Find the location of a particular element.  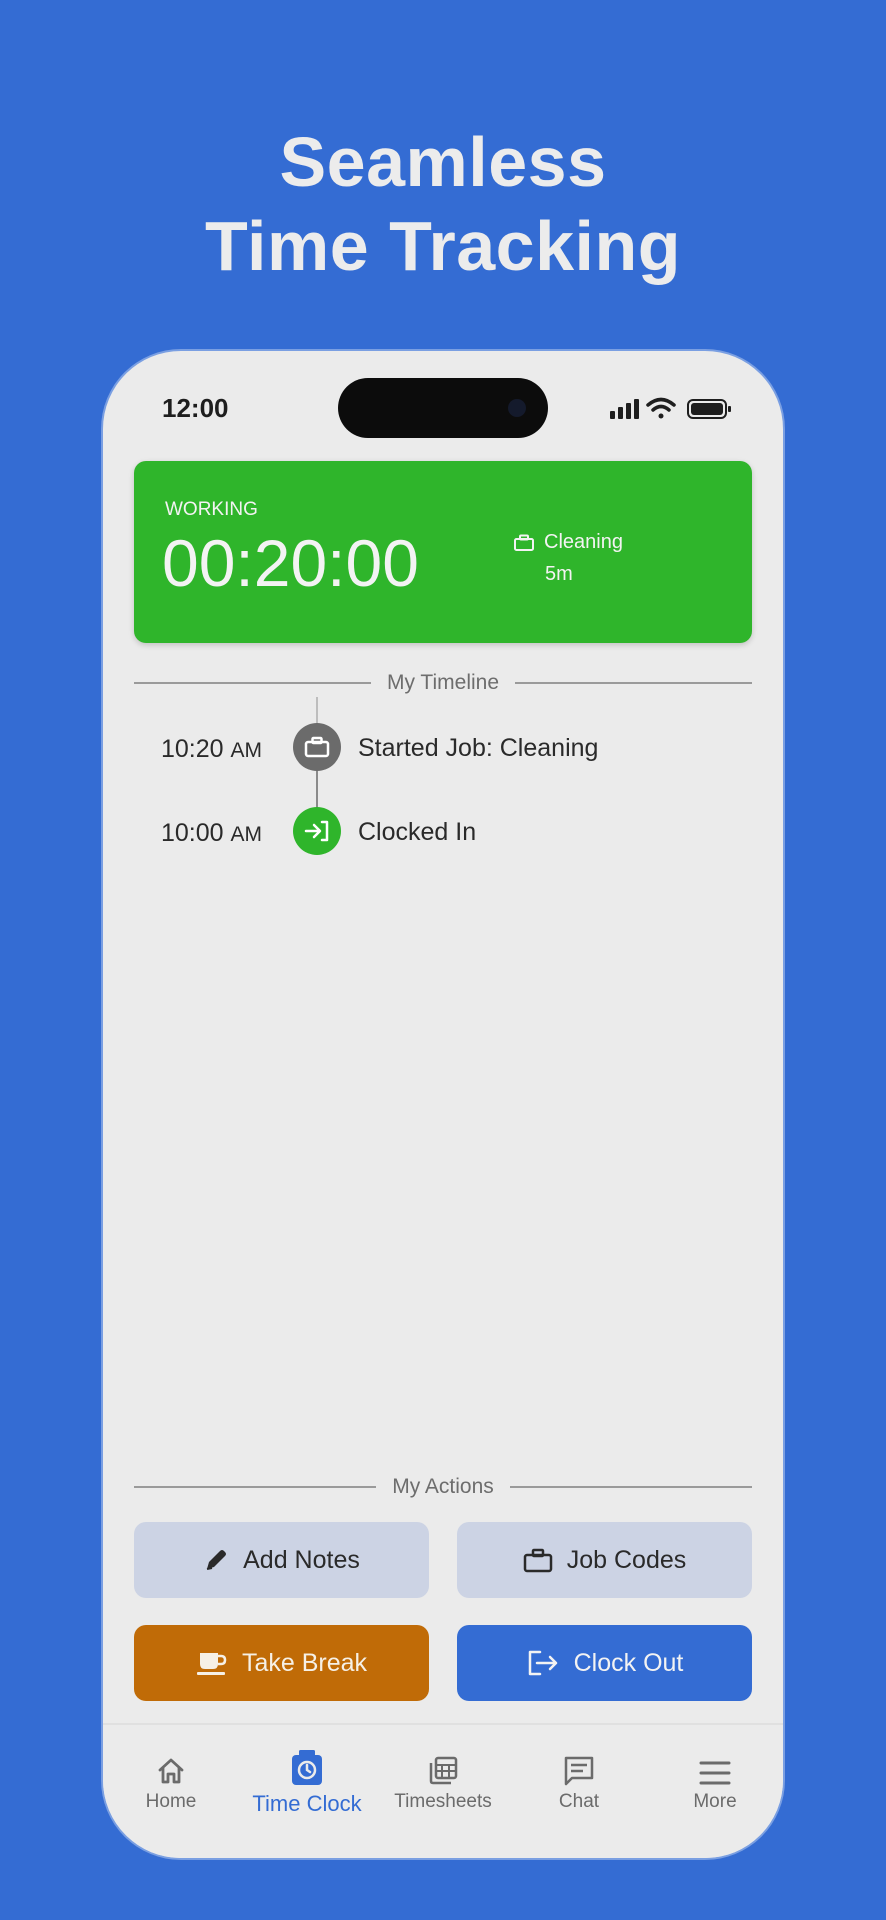

timeline-entry: 10:20 AM Started Job: Cleaning is located at coordinates (443, 748).